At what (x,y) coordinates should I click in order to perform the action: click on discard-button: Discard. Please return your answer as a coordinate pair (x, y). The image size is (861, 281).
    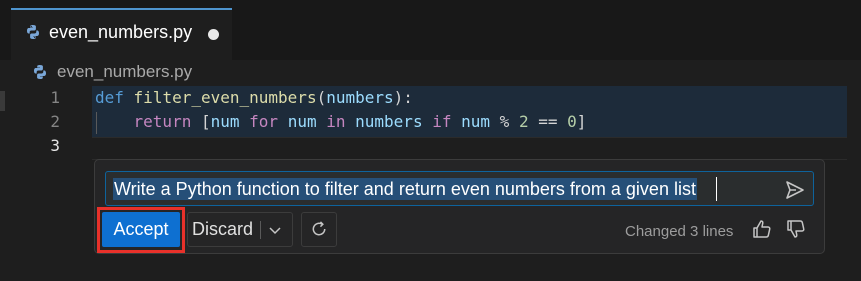
    Looking at the image, I should click on (240, 229).